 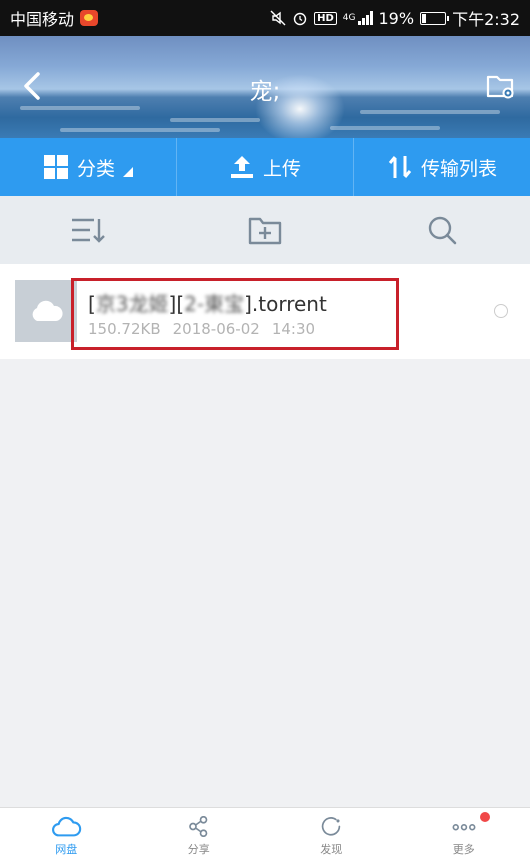 I want to click on search-button, so click(x=441, y=230).